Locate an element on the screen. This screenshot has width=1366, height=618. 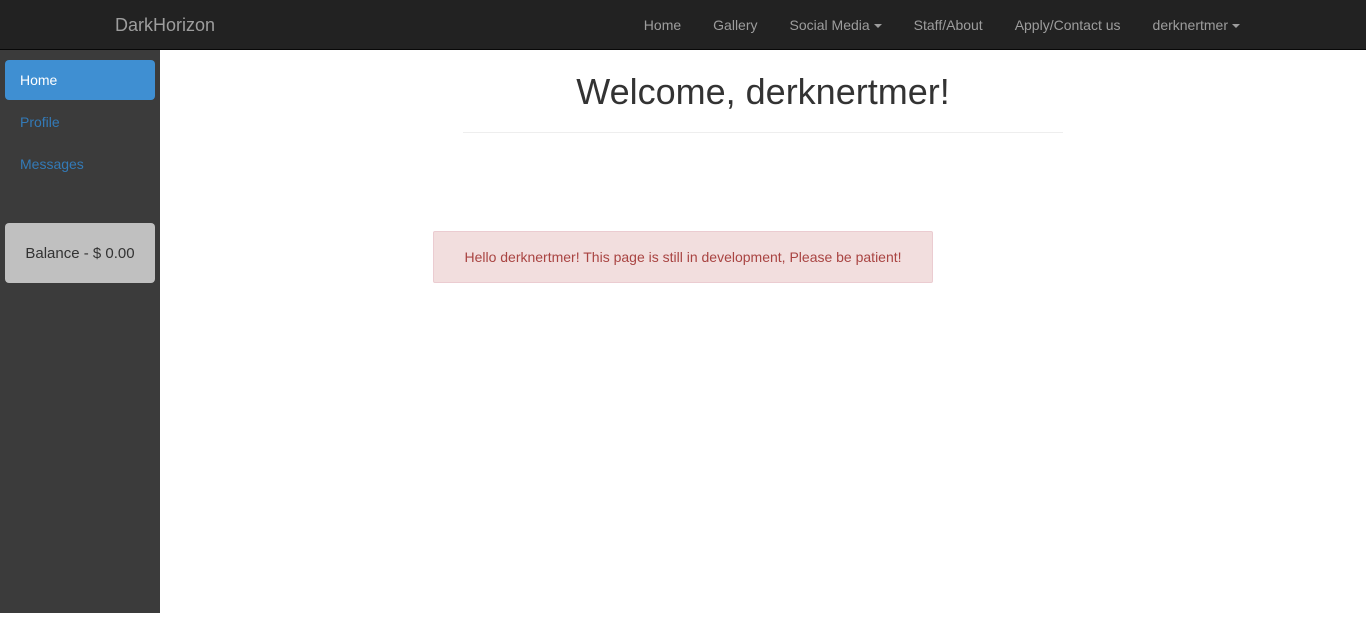
navbar-item-staff-about: Staff/About is located at coordinates (948, 25).